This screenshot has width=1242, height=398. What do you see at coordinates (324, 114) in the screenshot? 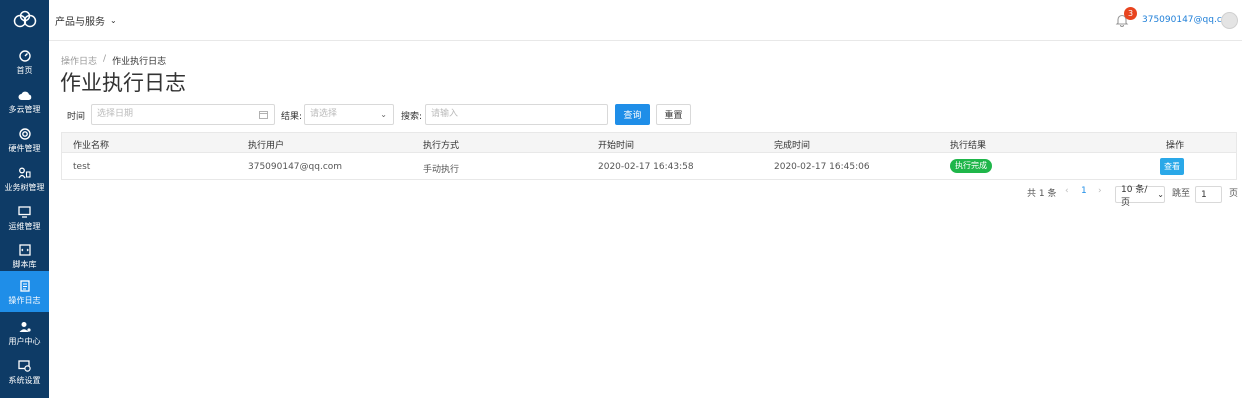
I see `result-placeholder: 请选择` at bounding box center [324, 114].